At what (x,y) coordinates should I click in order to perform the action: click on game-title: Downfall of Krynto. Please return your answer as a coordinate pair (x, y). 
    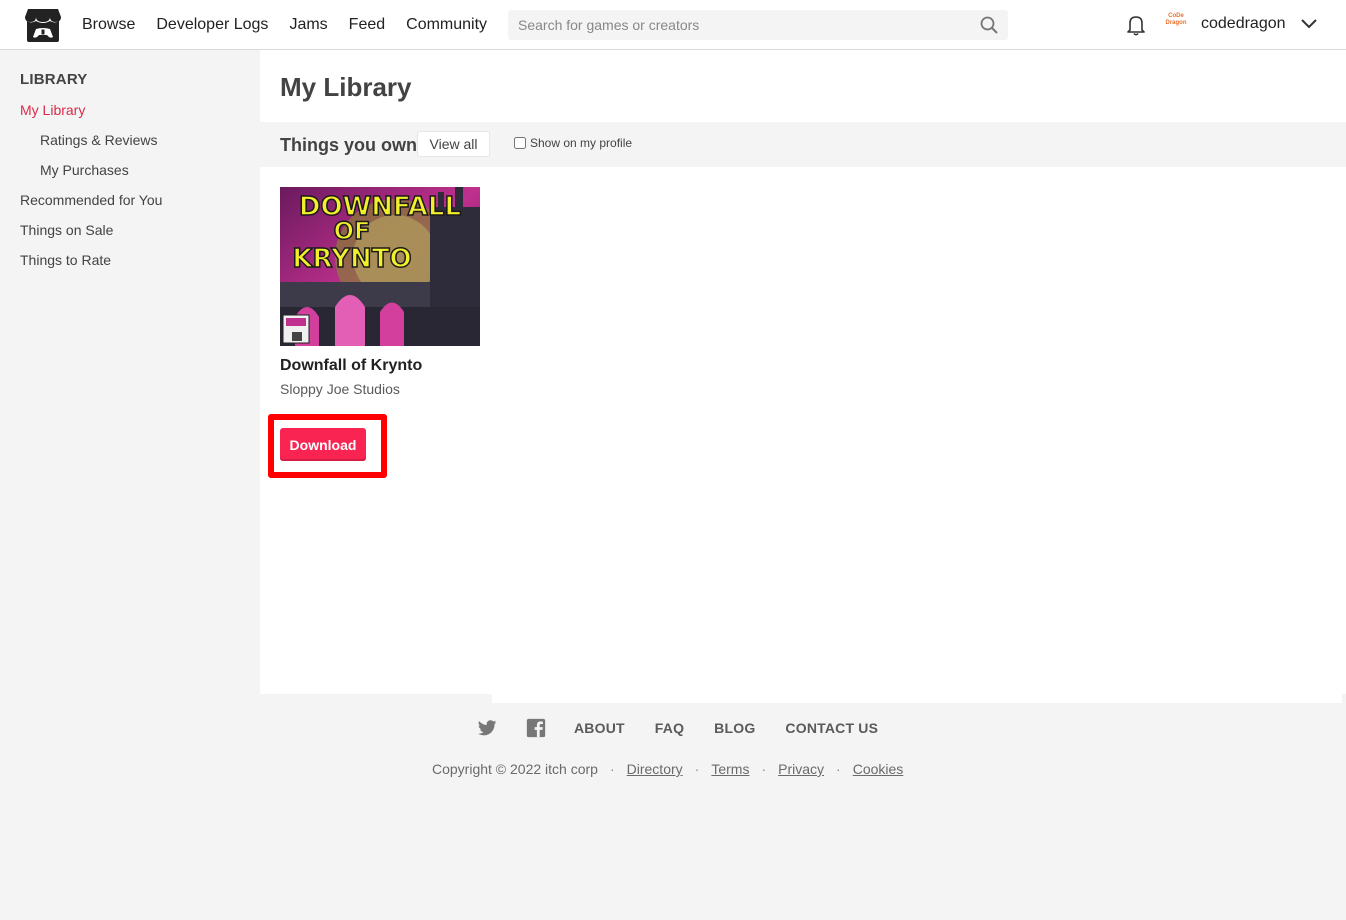
    Looking at the image, I should click on (351, 366).